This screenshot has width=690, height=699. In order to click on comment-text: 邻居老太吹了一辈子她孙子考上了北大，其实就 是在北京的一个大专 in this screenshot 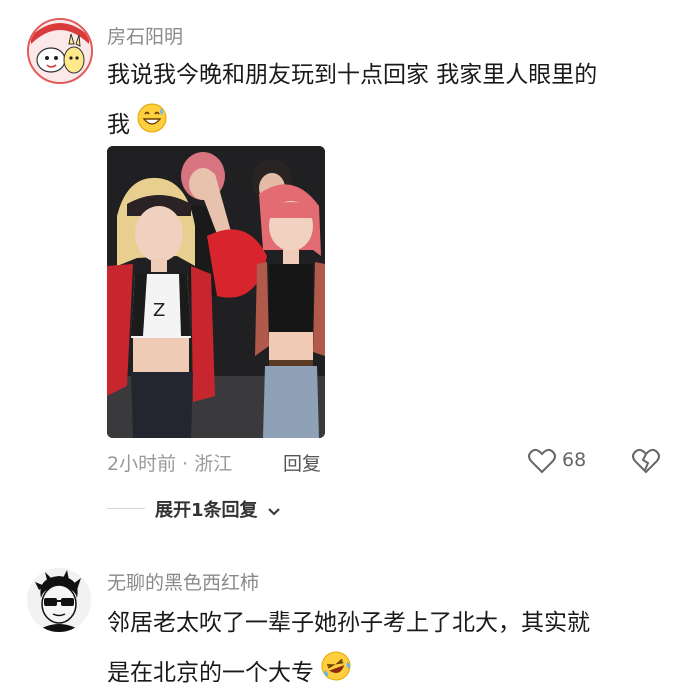, I will do `click(392, 648)`.